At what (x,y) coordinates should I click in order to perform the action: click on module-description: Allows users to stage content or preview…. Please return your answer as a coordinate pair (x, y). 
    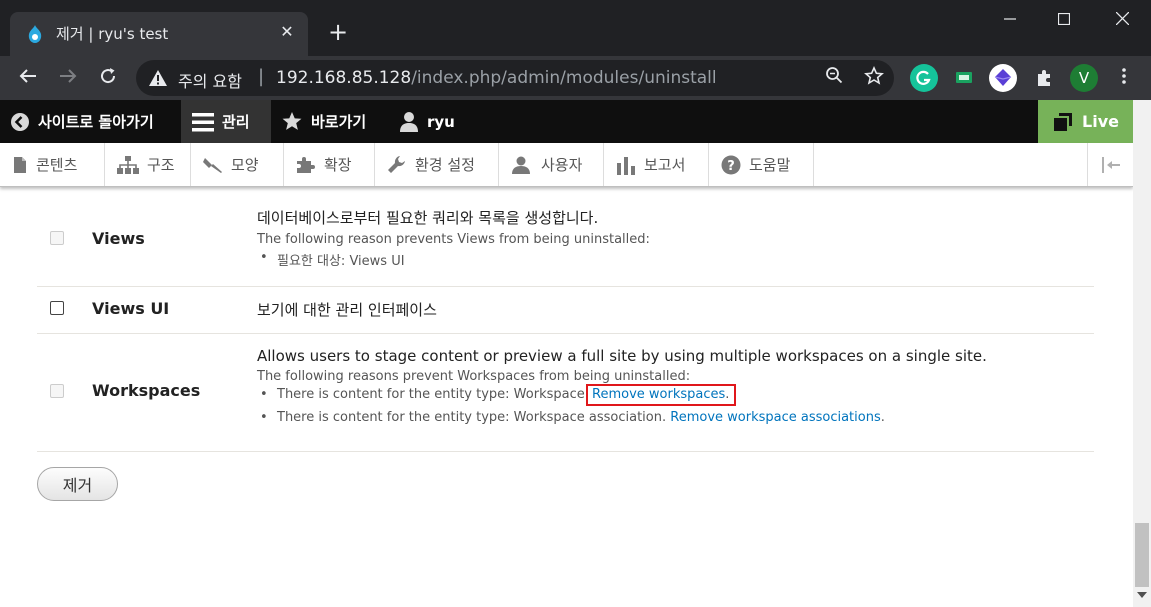
    Looking at the image, I should click on (675, 389).